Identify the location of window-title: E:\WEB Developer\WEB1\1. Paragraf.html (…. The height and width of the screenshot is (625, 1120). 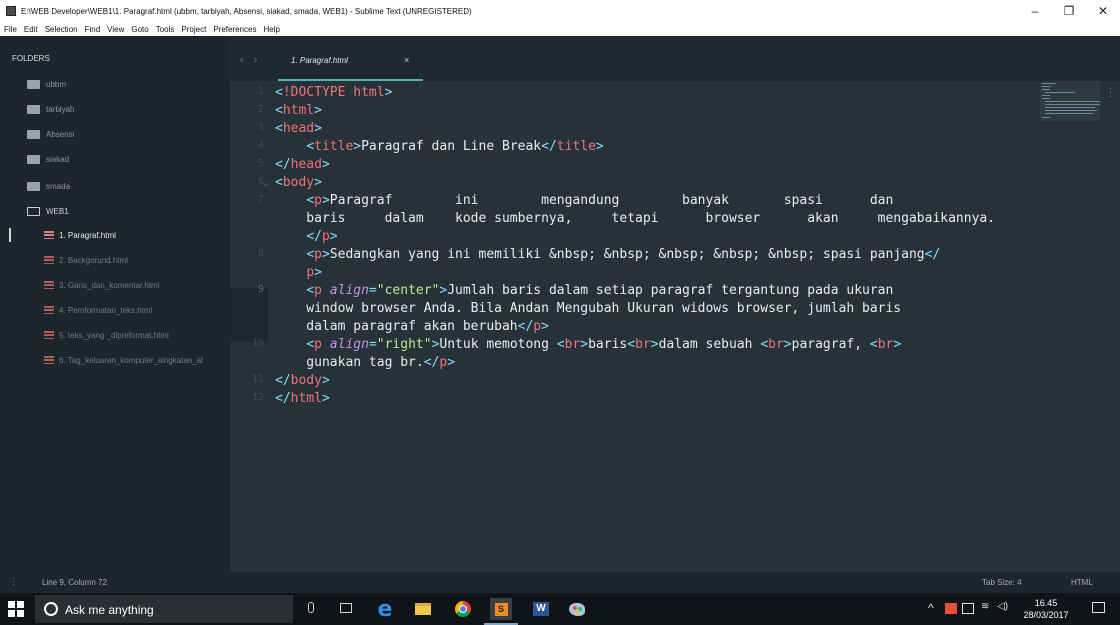
(246, 11).